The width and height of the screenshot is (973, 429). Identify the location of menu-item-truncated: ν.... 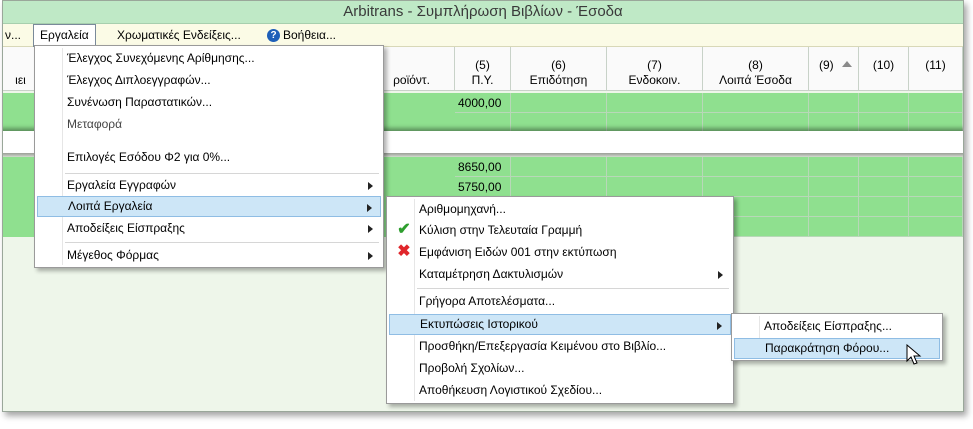
(15, 35).